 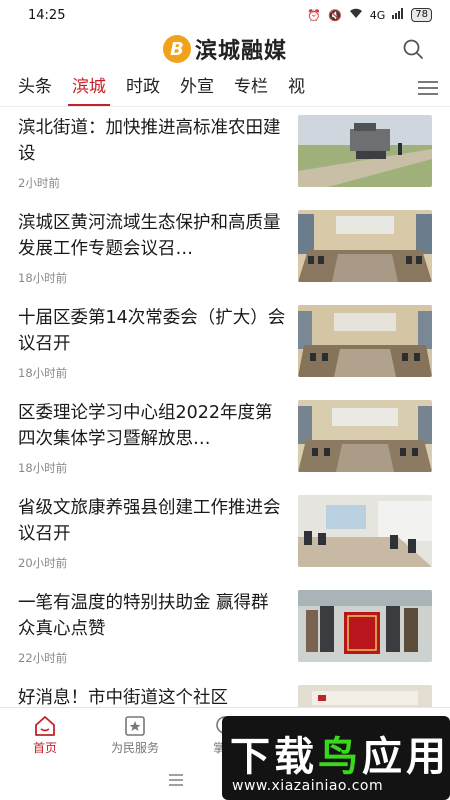 I want to click on news-title: 十届区委第14次常委会（扩大）会议召开, so click(x=152, y=331).